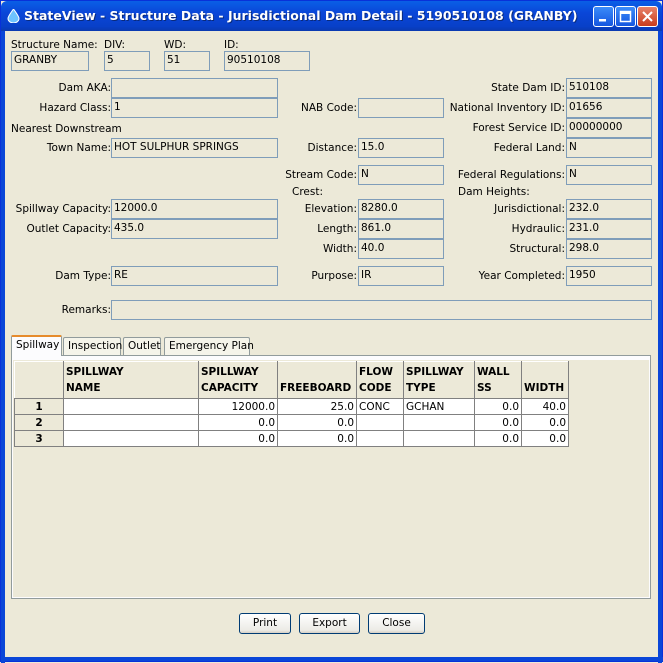  What do you see at coordinates (78, 148) in the screenshot?
I see `town-name-label: Town Name:` at bounding box center [78, 148].